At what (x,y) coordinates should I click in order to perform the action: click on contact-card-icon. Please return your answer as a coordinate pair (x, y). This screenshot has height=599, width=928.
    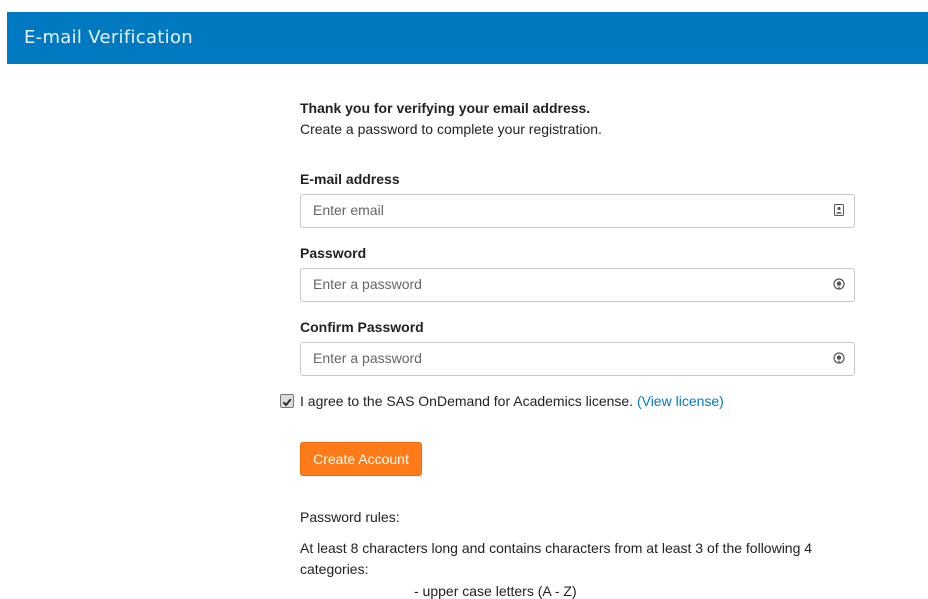
    Looking at the image, I should click on (839, 210).